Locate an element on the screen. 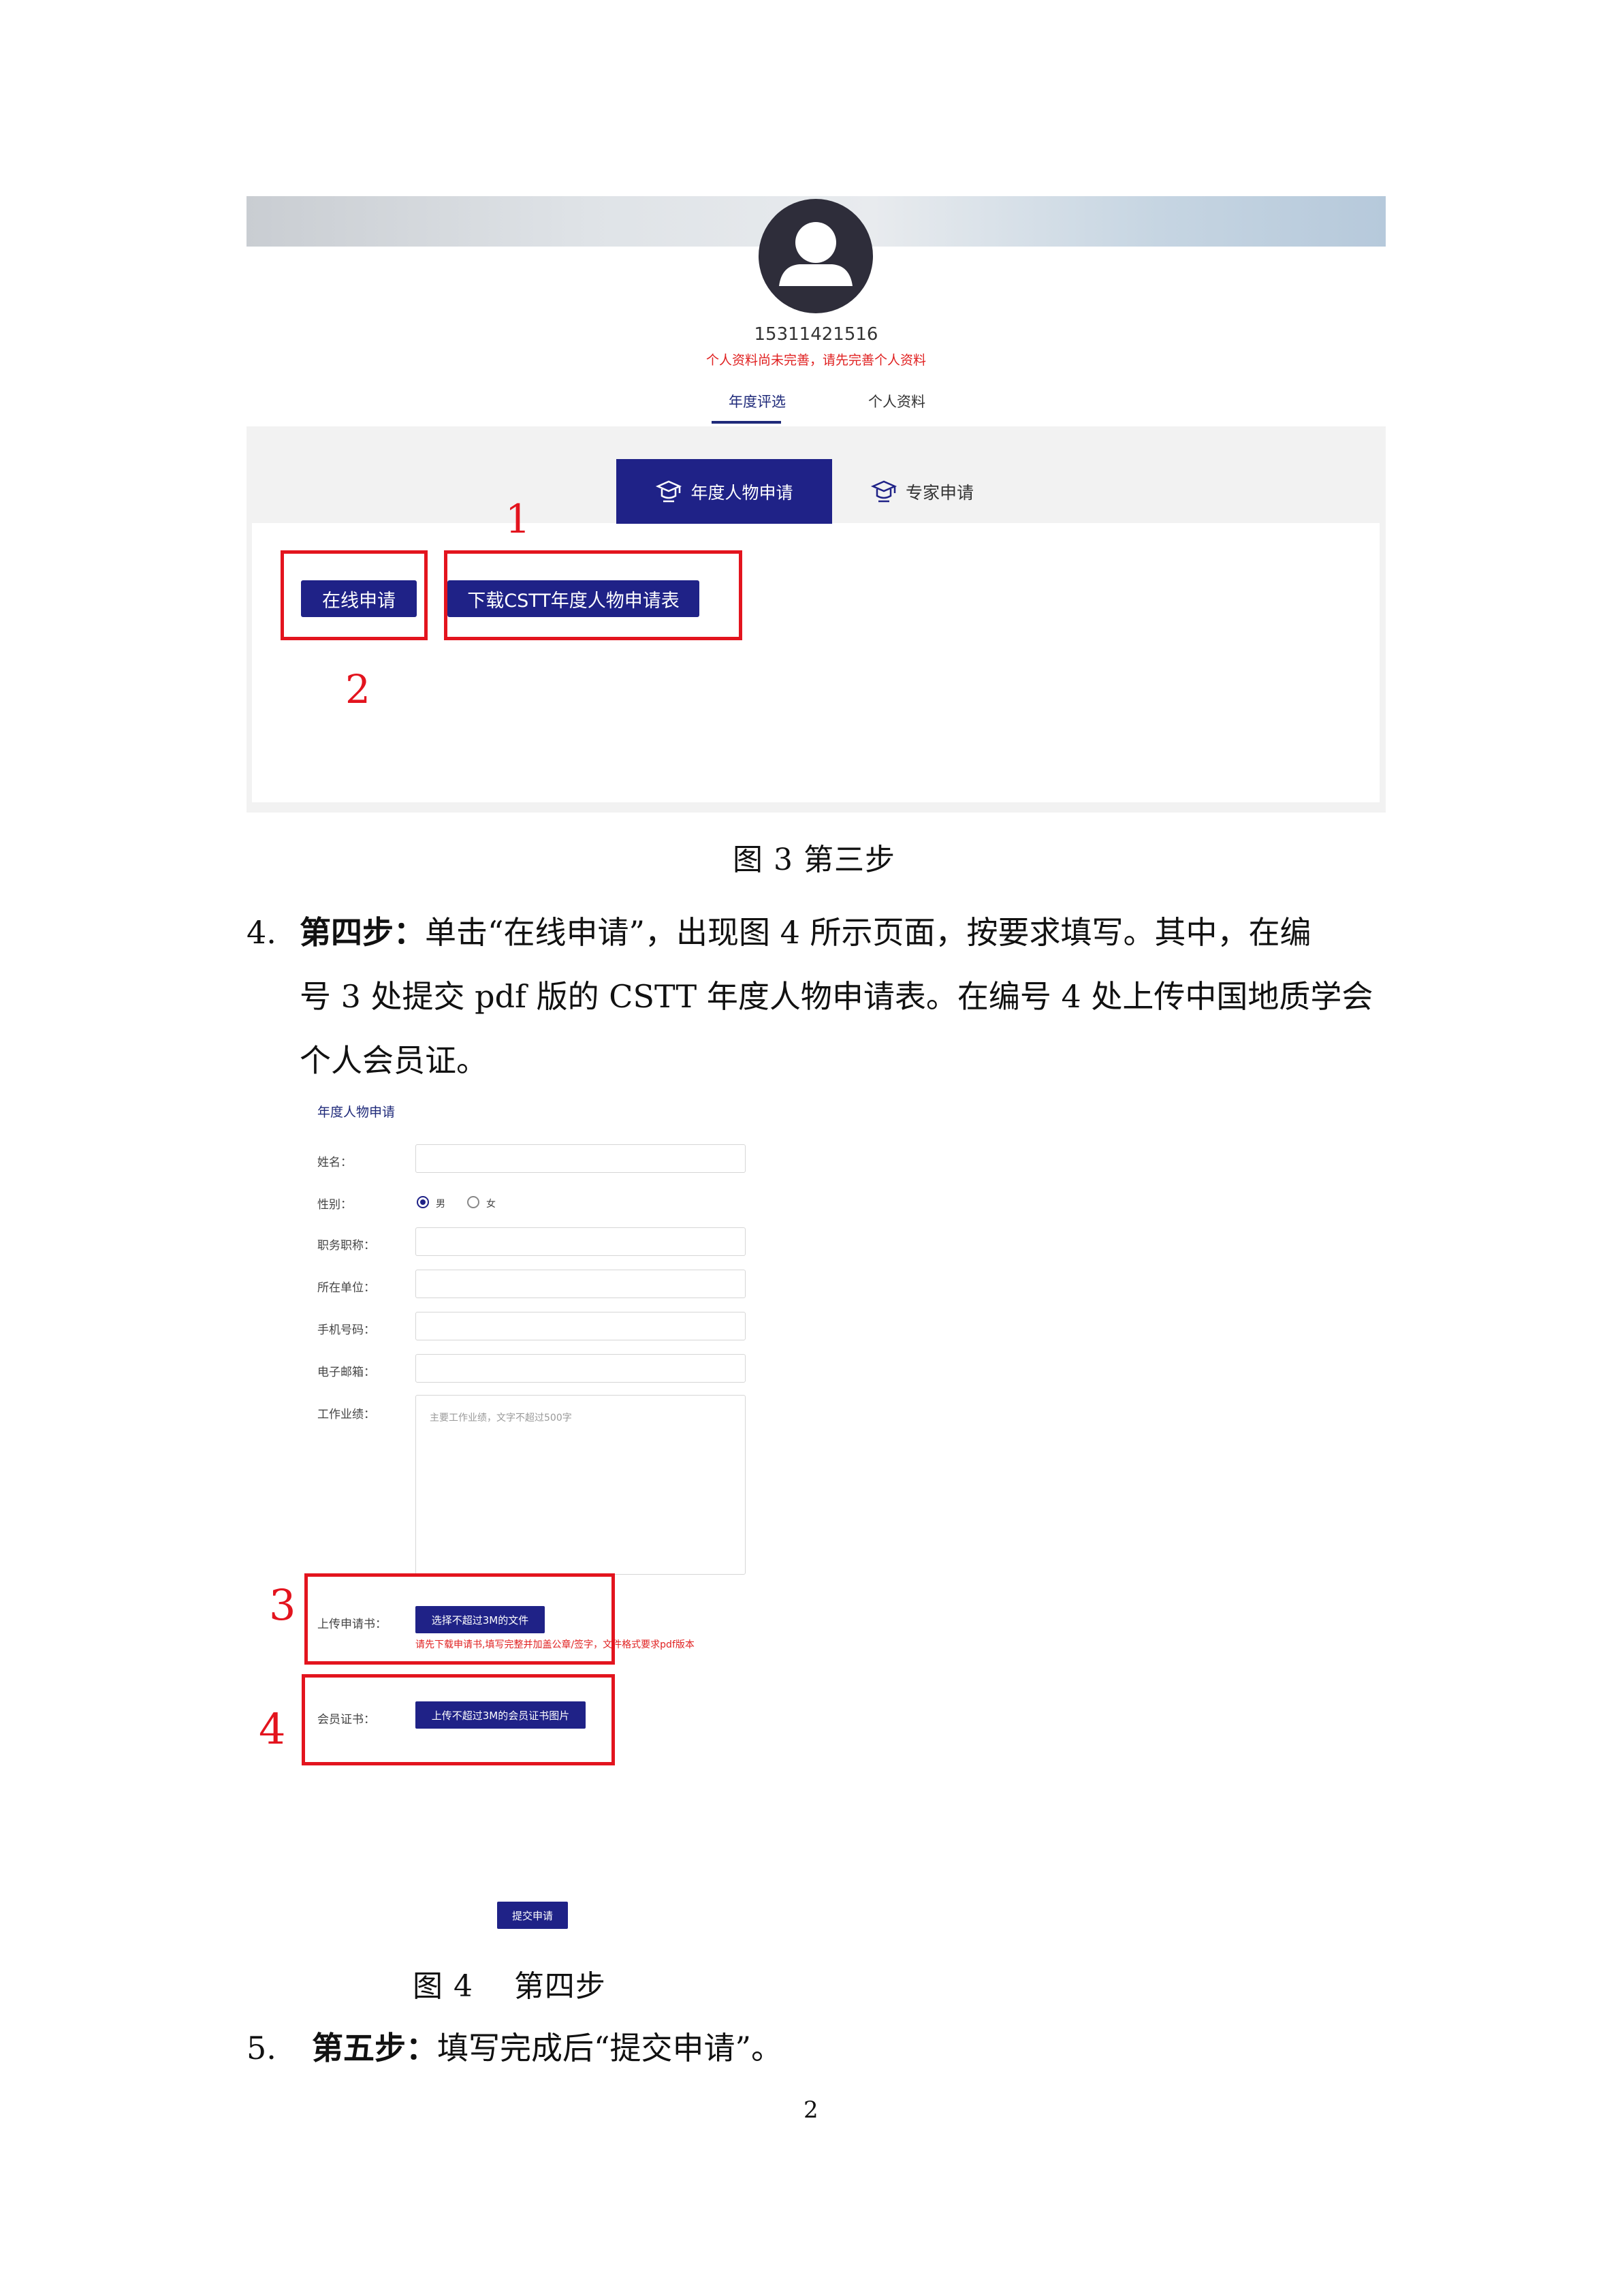 The image size is (1622, 2296). avatar-icon is located at coordinates (816, 256).